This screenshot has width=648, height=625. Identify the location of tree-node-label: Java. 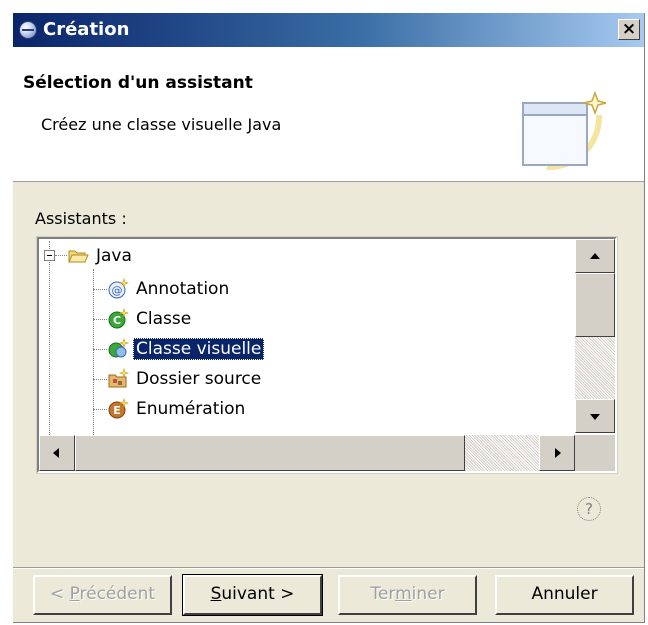
(114, 256).